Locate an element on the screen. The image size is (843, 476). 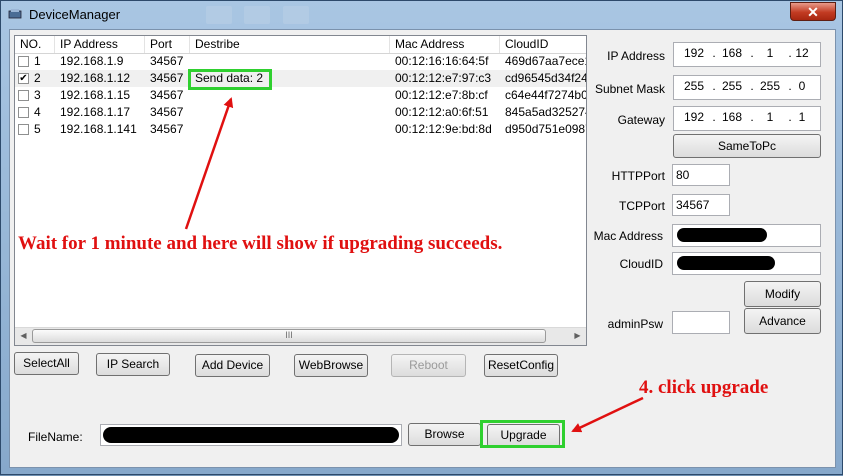
gateway-label: Gateway is located at coordinates (641, 120).